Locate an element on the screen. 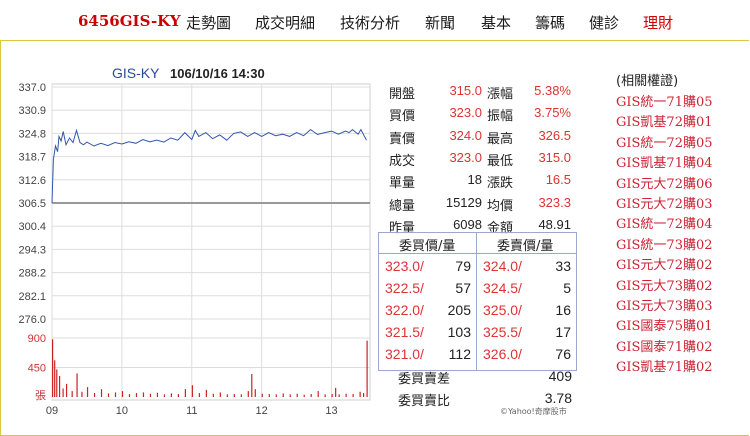  warrant-link: GIS統一72購05 is located at coordinates (664, 144).